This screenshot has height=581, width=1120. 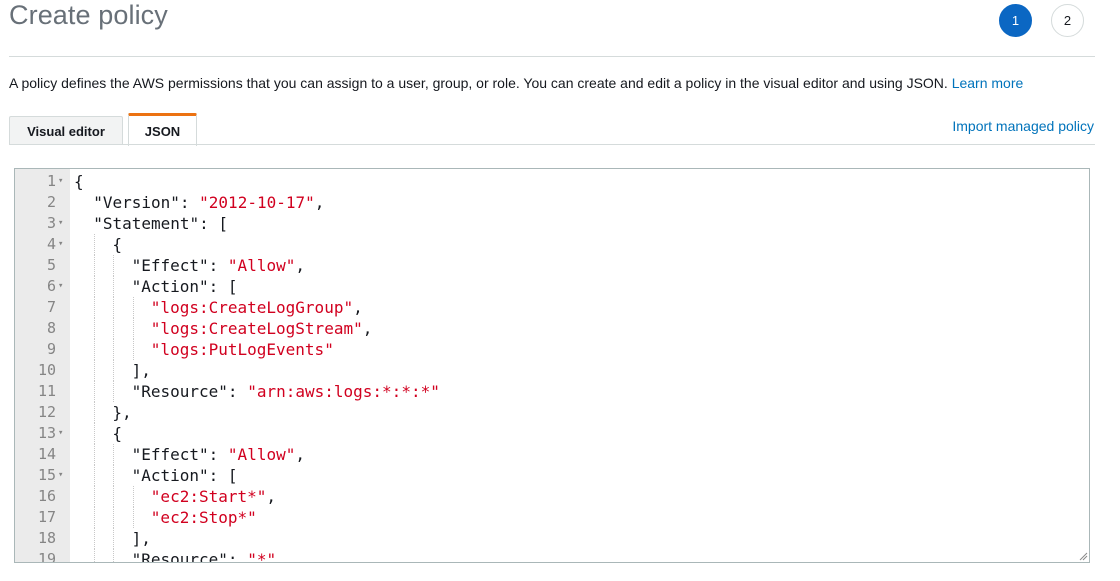 I want to click on line-number: 13, so click(x=46, y=433).